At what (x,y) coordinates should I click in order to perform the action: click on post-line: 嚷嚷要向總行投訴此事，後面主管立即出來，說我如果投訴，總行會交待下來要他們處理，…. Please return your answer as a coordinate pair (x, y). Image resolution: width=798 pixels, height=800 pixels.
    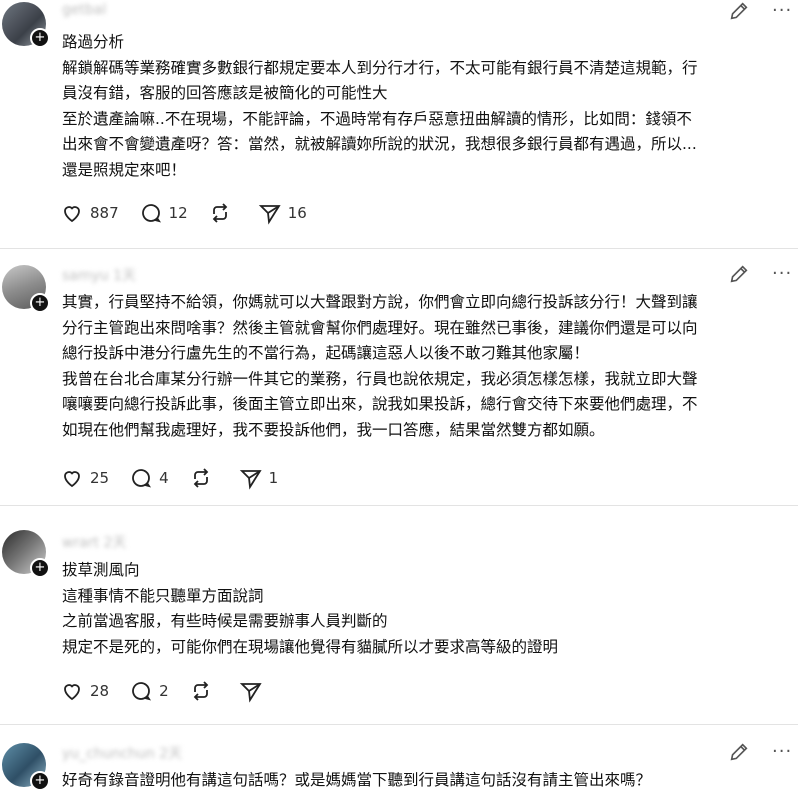
    Looking at the image, I should click on (380, 404).